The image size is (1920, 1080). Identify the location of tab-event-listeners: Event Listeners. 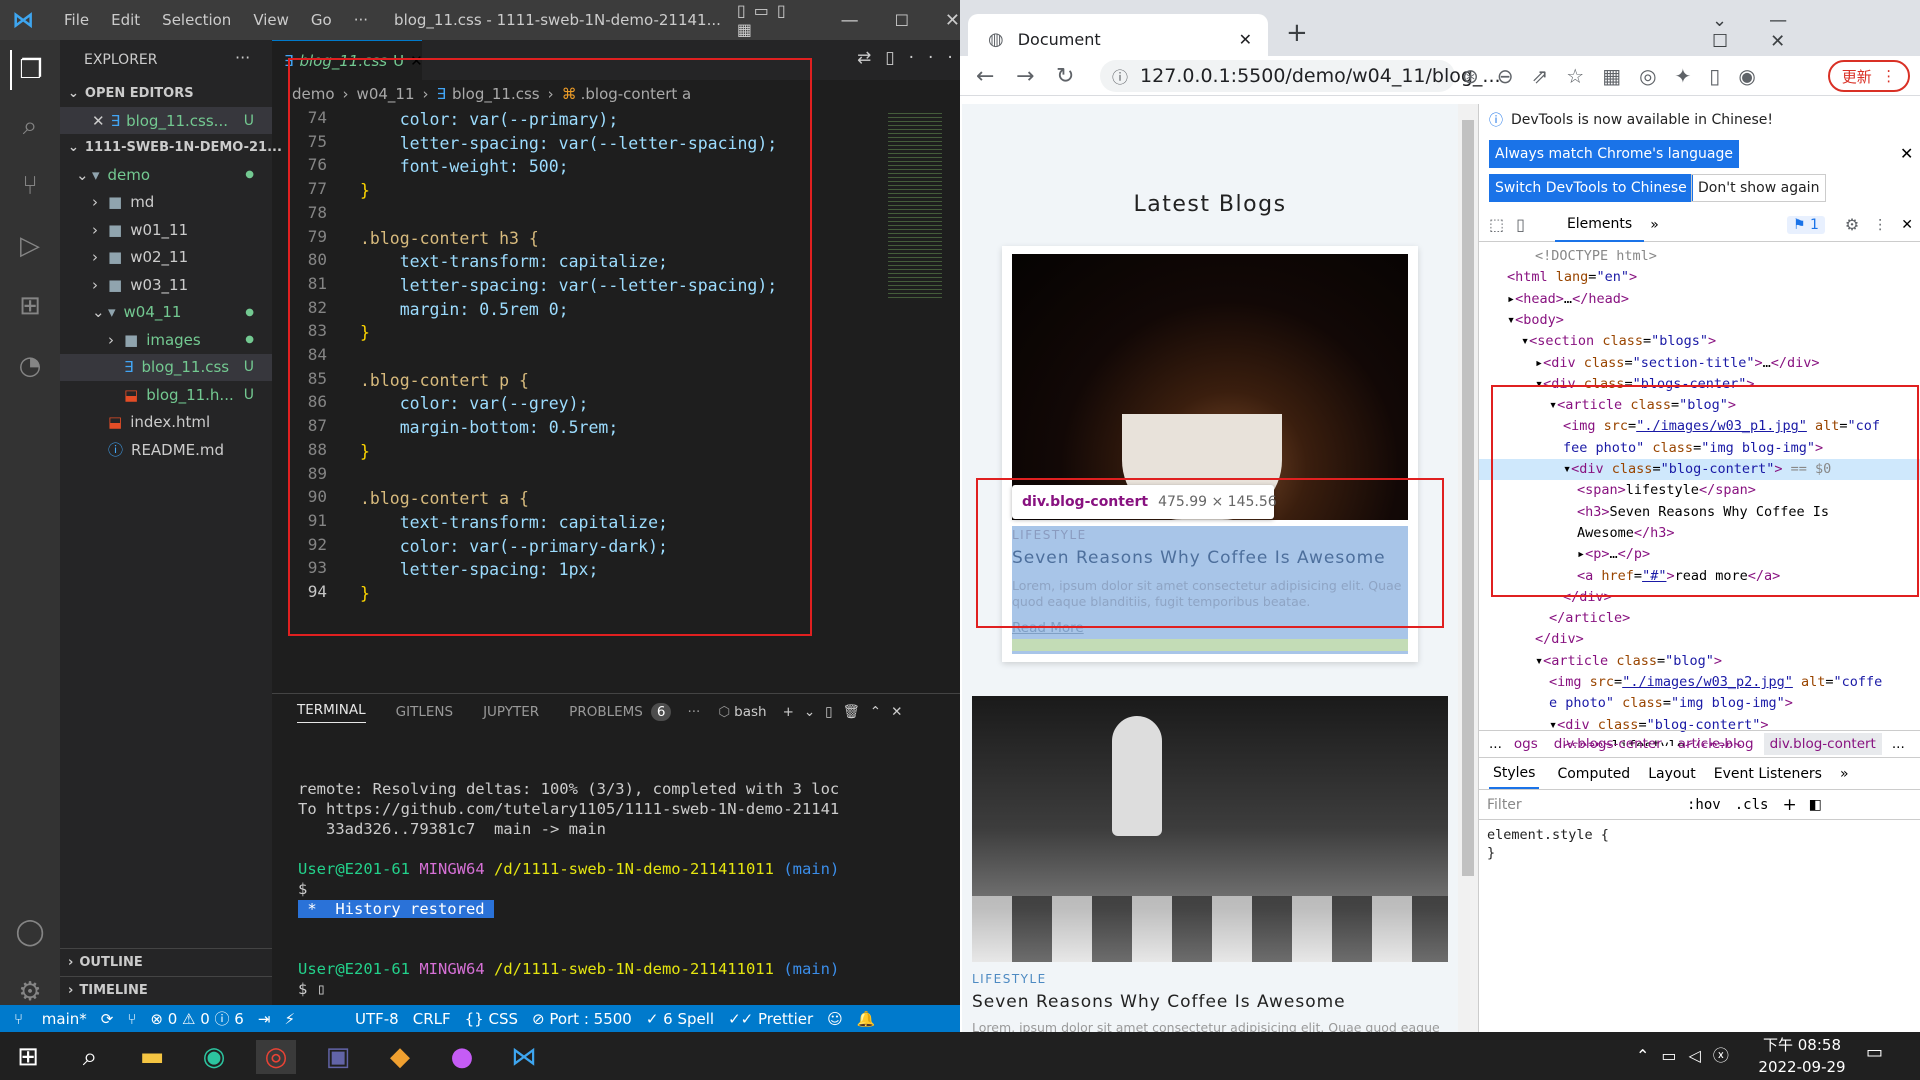
(1768, 774).